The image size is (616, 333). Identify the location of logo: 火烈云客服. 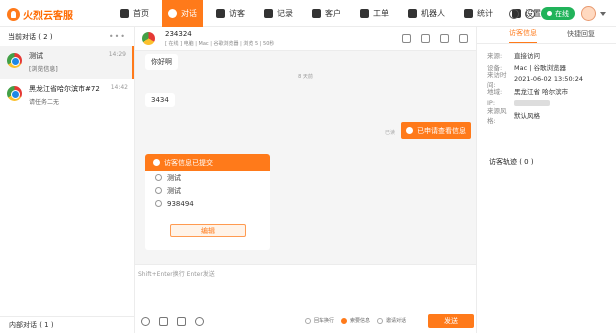
(40, 14).